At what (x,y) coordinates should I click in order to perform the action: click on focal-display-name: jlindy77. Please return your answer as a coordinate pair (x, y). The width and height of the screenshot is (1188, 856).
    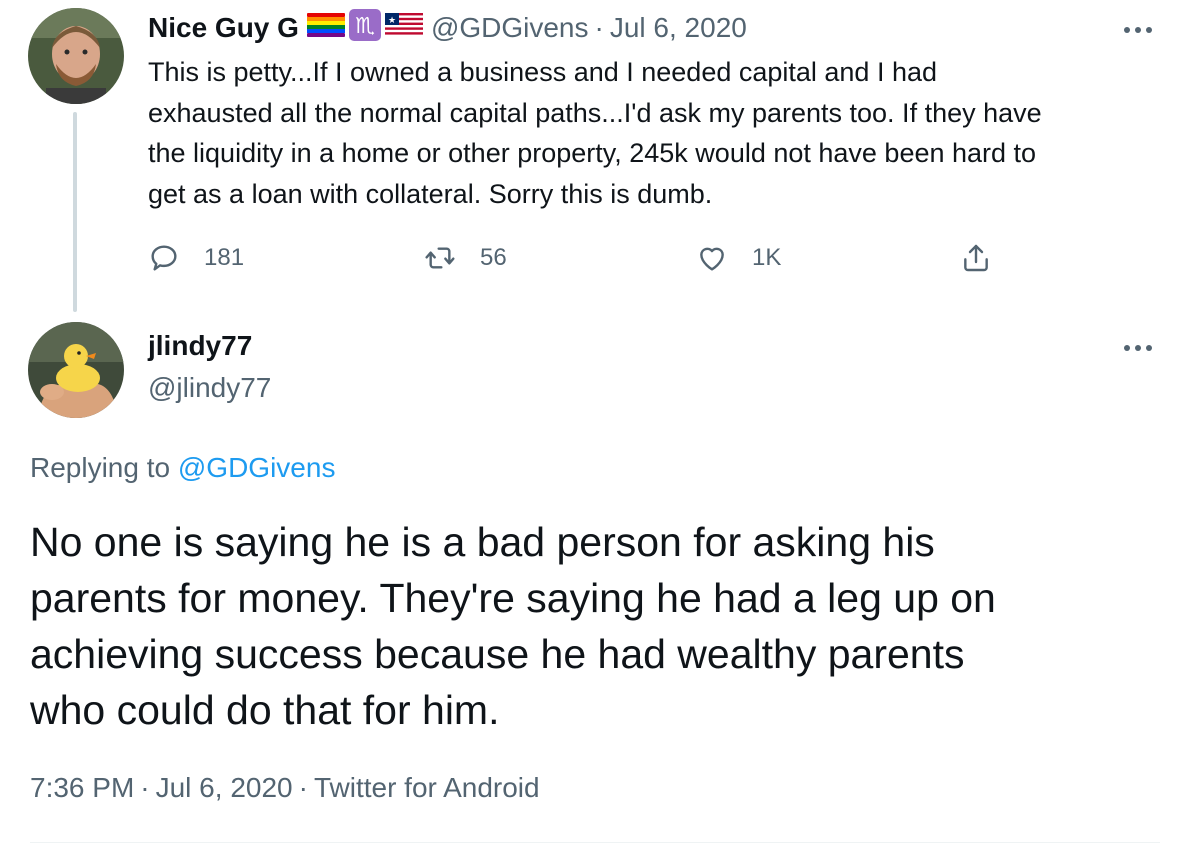
    Looking at the image, I should click on (200, 346).